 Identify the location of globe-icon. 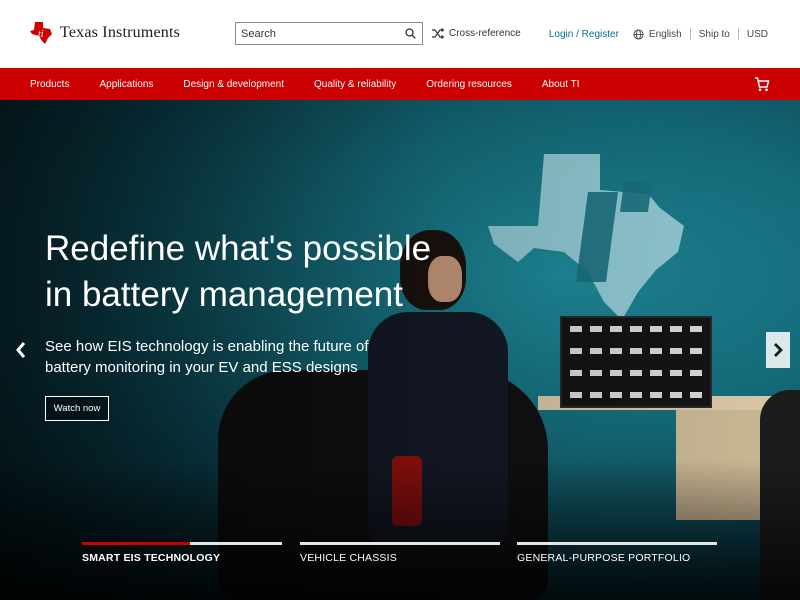
(638, 34).